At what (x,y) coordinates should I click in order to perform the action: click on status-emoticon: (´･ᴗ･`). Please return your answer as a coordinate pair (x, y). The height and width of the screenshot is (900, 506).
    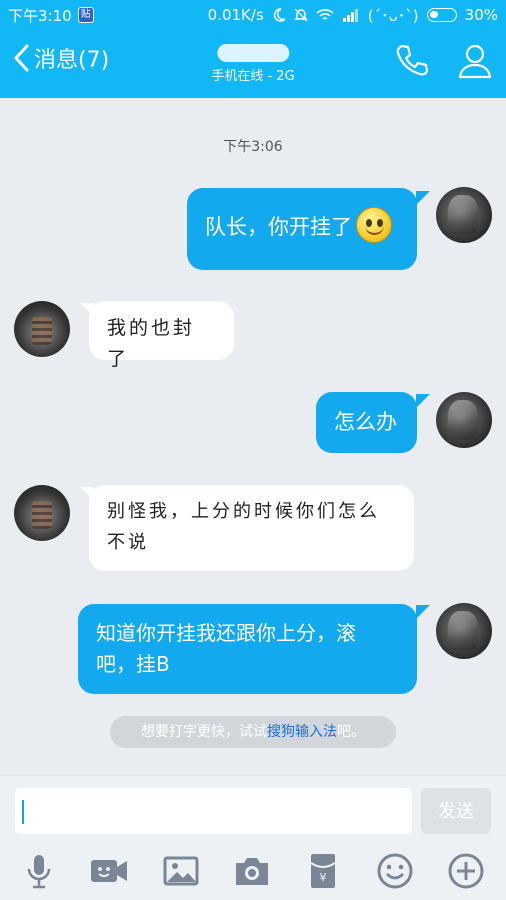
    Looking at the image, I should click on (393, 15).